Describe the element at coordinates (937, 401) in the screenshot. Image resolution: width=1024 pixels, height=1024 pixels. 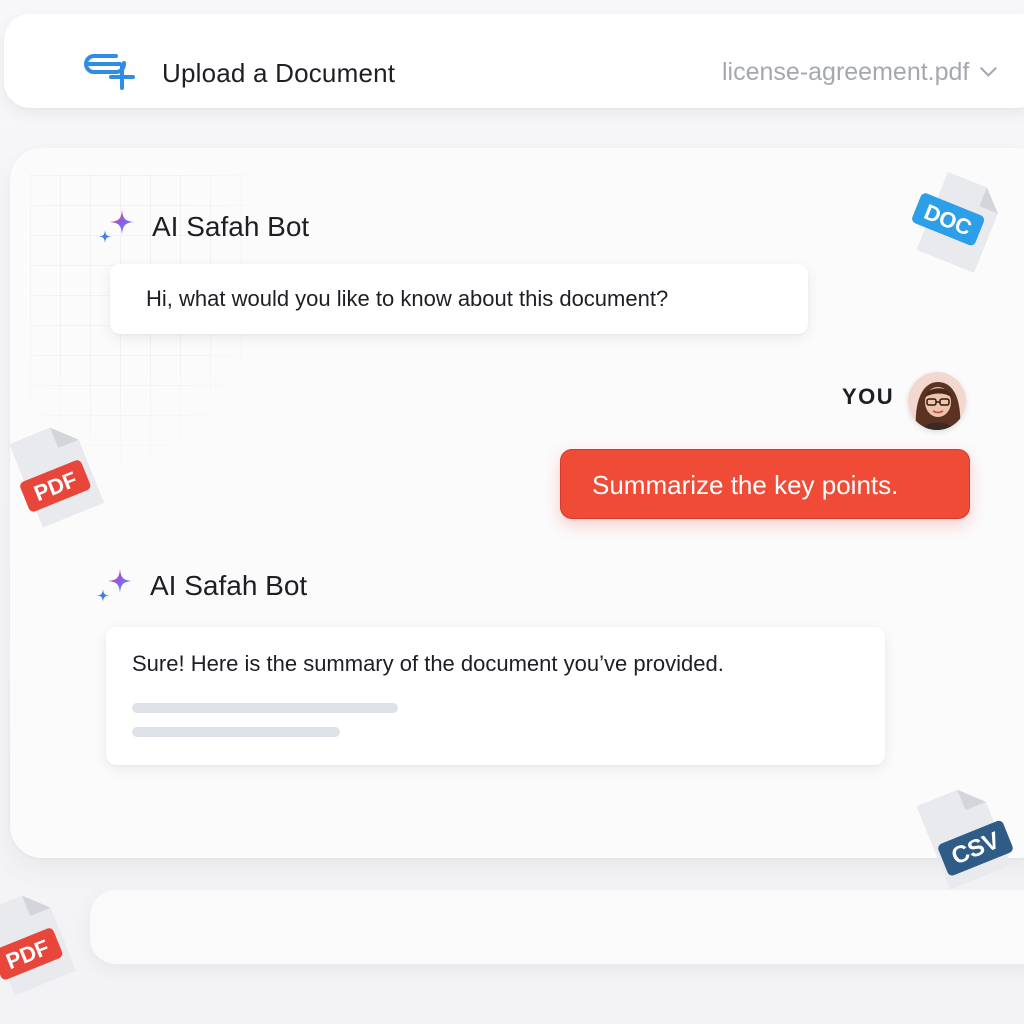
I see `user-avatar` at that location.